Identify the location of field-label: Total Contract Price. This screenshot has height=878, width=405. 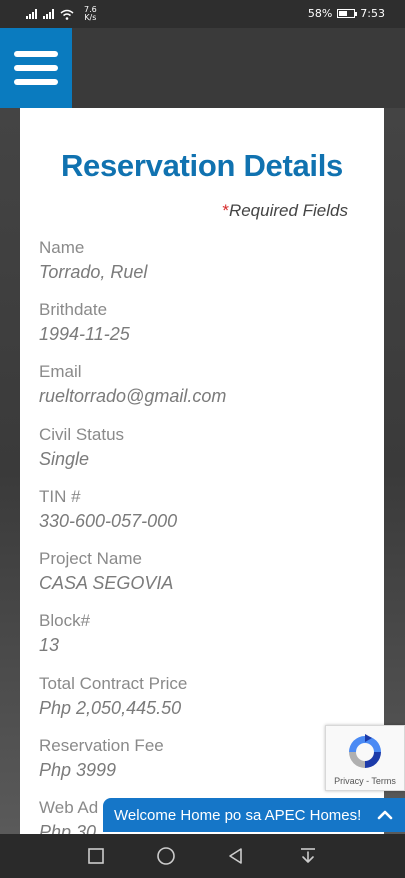
(113, 683).